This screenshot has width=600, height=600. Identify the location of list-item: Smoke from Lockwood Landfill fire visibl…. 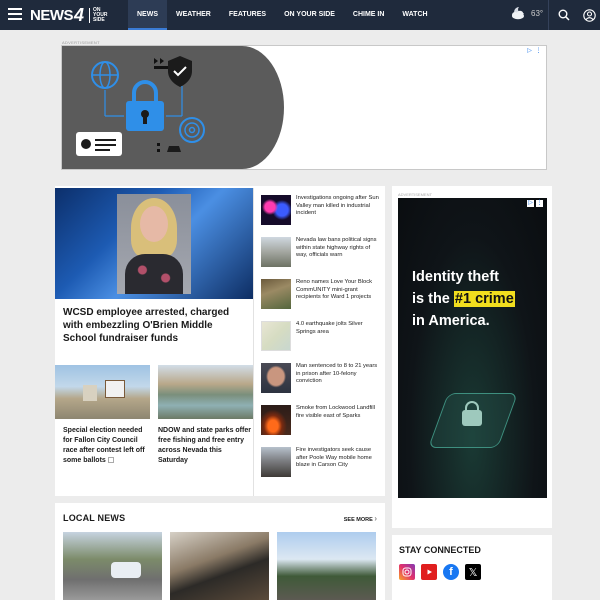
(321, 423).